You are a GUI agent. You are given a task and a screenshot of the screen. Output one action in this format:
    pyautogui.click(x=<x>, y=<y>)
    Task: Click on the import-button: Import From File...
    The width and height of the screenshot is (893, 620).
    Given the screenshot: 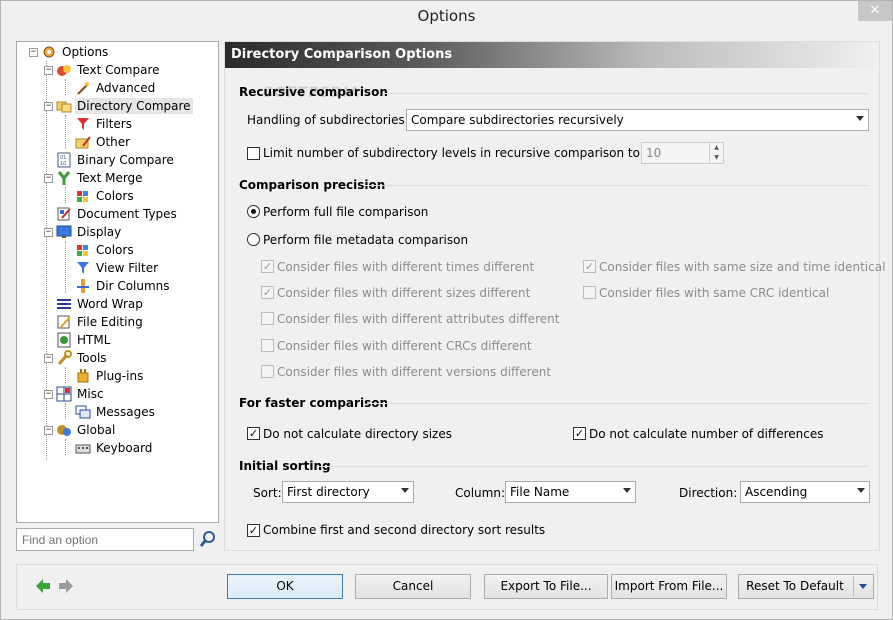 What is the action you would take?
    pyautogui.click(x=669, y=586)
    